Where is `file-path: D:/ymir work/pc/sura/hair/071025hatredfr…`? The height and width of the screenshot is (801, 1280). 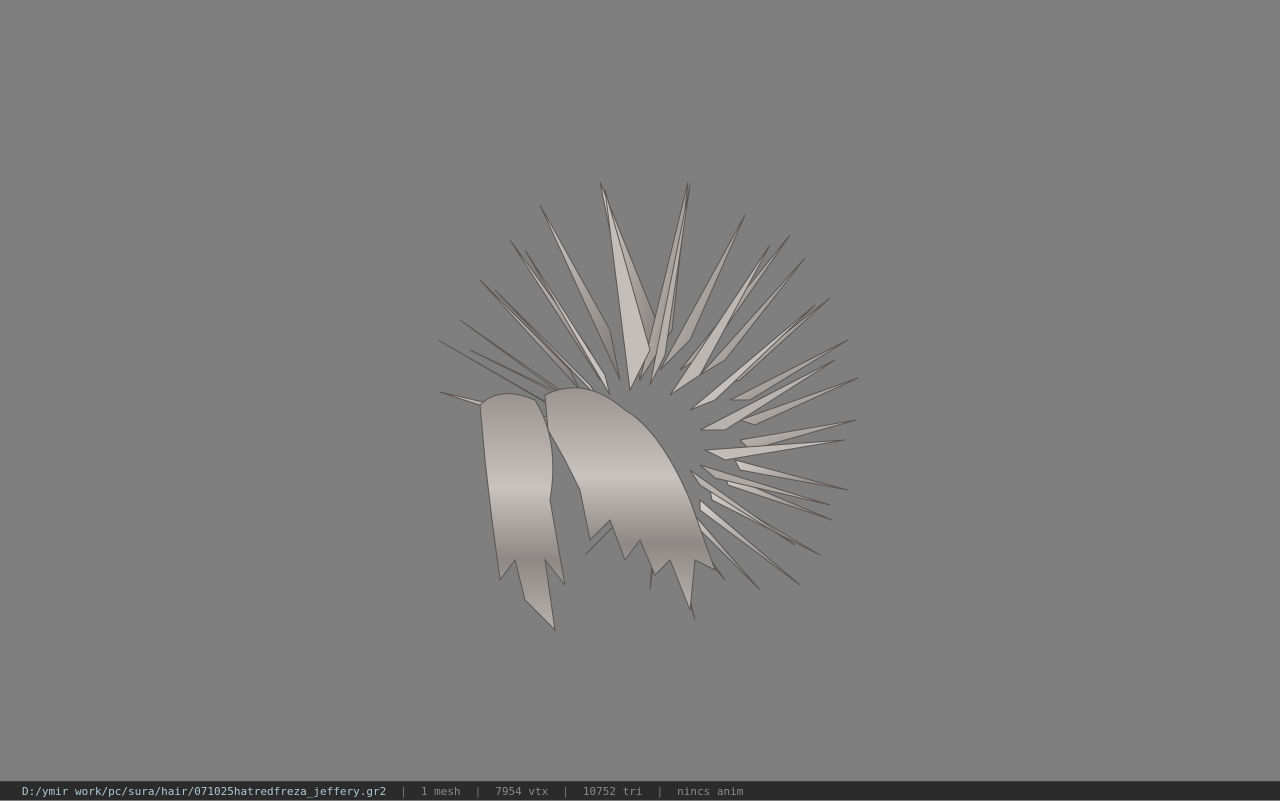
file-path: D:/ymir work/pc/sura/hair/071025hatredfr… is located at coordinates (204, 791).